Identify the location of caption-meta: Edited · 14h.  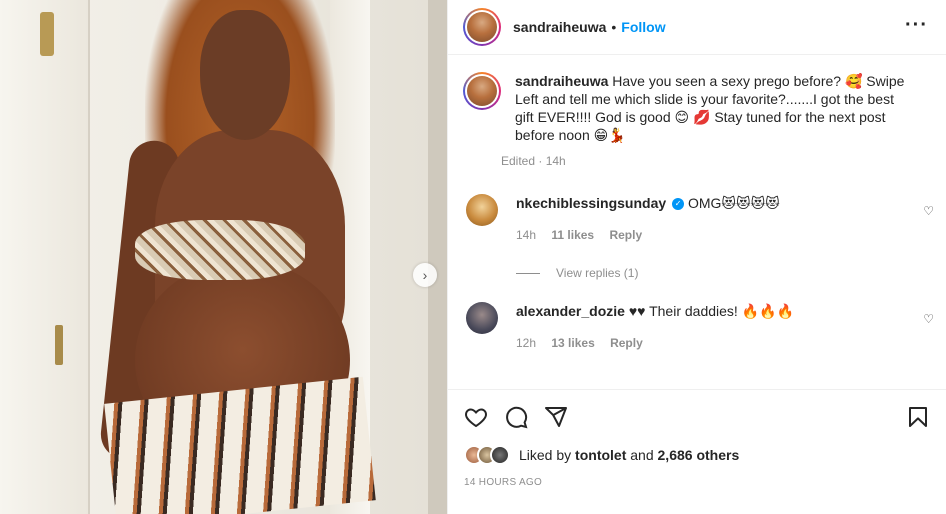
(533, 161).